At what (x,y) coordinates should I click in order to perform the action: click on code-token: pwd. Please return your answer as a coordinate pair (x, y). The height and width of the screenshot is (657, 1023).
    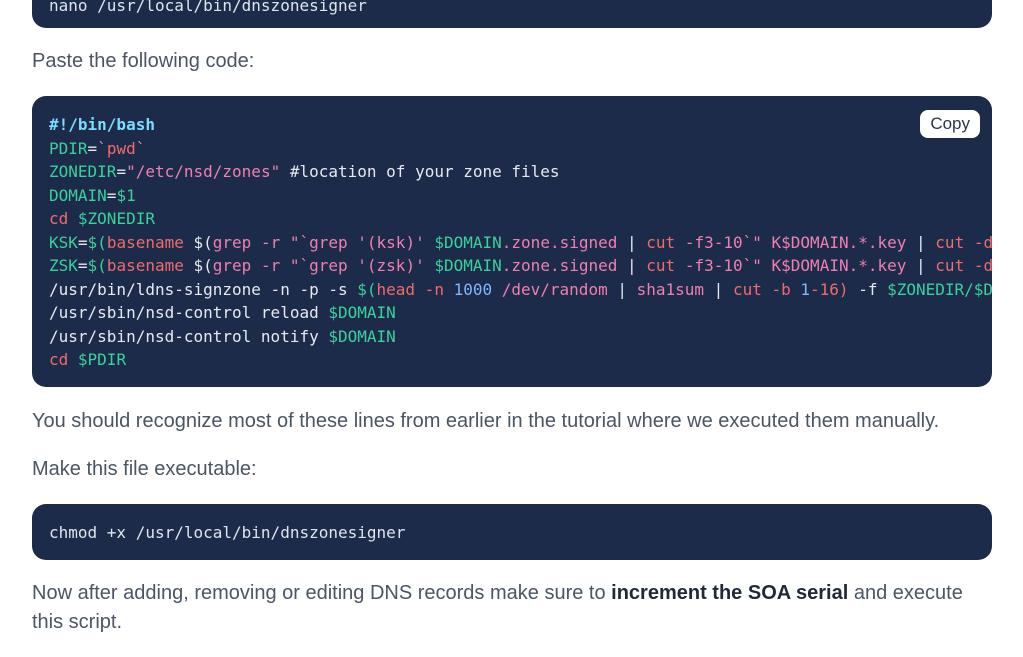
    Looking at the image, I should click on (121, 148).